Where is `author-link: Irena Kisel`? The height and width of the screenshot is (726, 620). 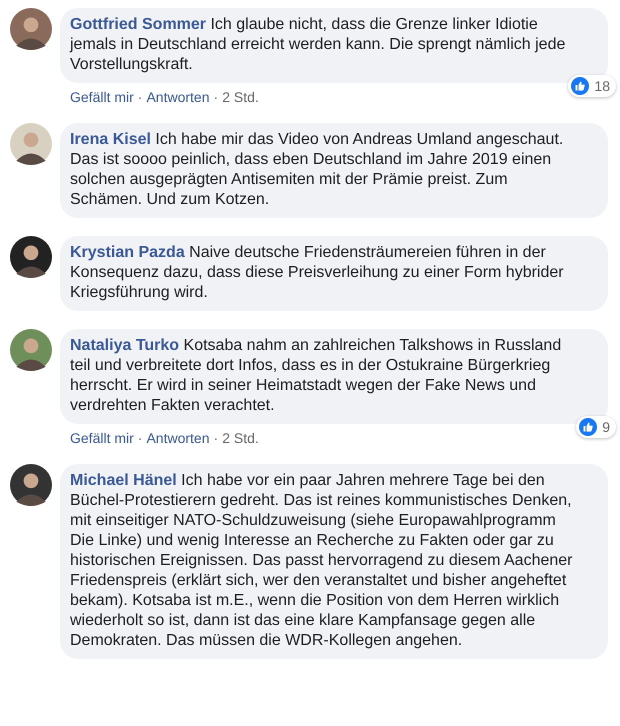
author-link: Irena Kisel is located at coordinates (110, 139).